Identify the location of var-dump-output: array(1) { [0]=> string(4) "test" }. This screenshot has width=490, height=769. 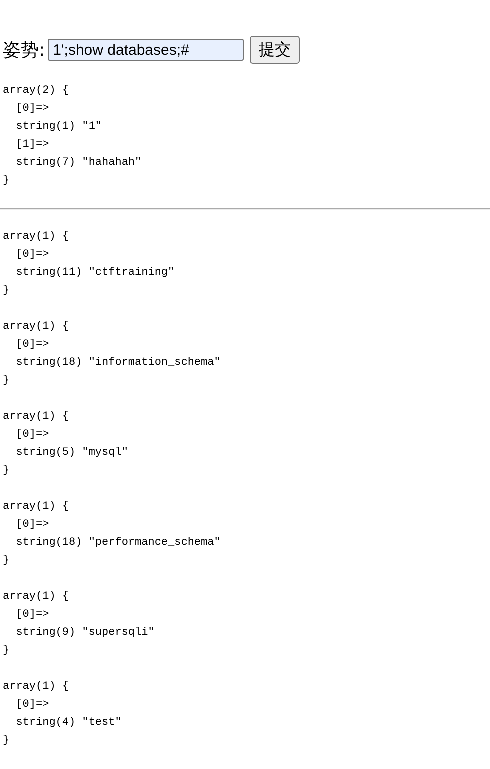
(63, 714).